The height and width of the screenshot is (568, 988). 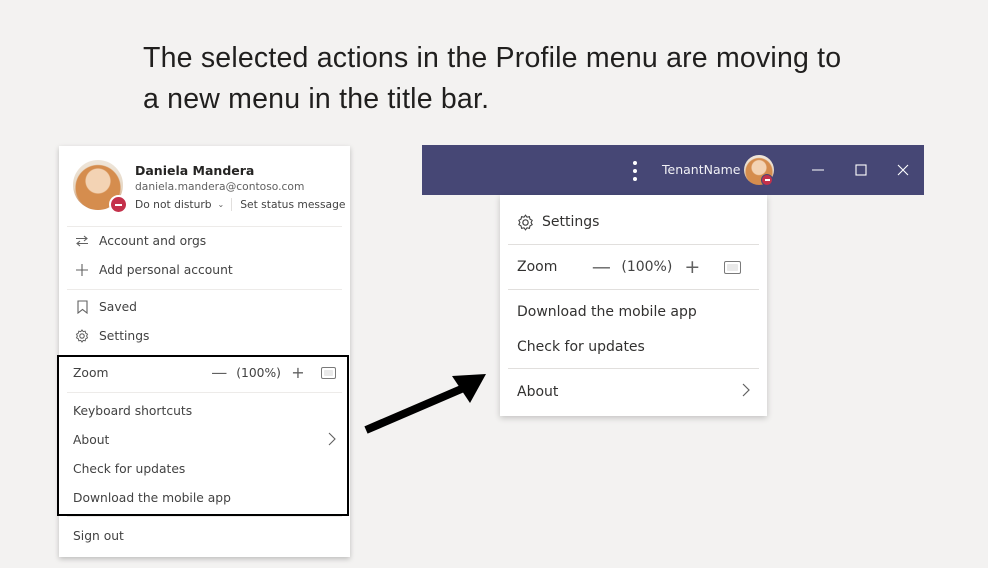 What do you see at coordinates (133, 411) in the screenshot?
I see `menu-item-label: Keyboard shortcuts` at bounding box center [133, 411].